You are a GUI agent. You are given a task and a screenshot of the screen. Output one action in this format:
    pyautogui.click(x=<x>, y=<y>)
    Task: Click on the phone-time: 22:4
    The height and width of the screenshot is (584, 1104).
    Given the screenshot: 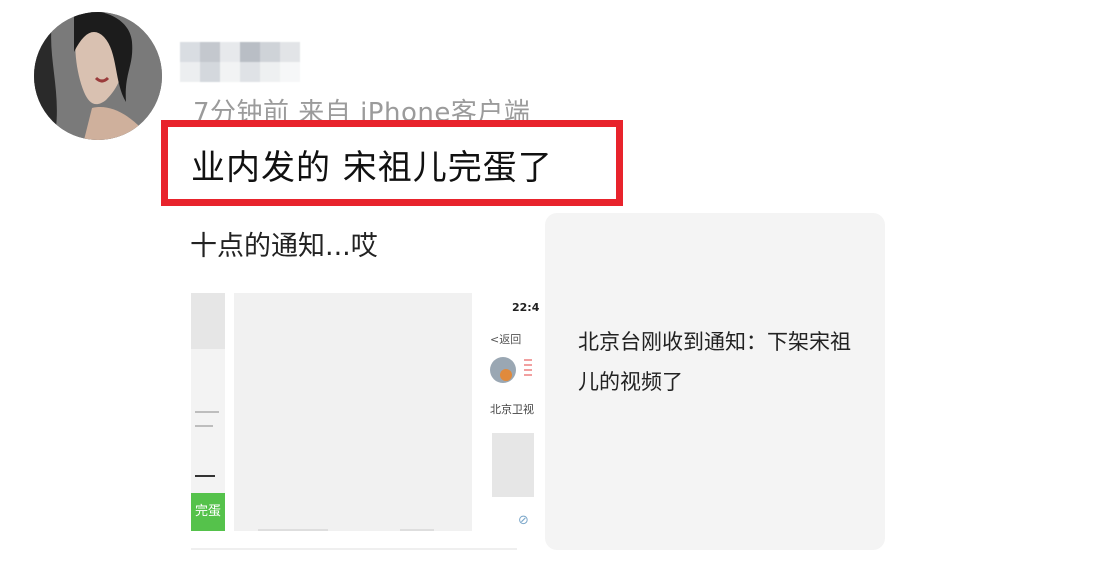 What is the action you would take?
    pyautogui.click(x=526, y=307)
    